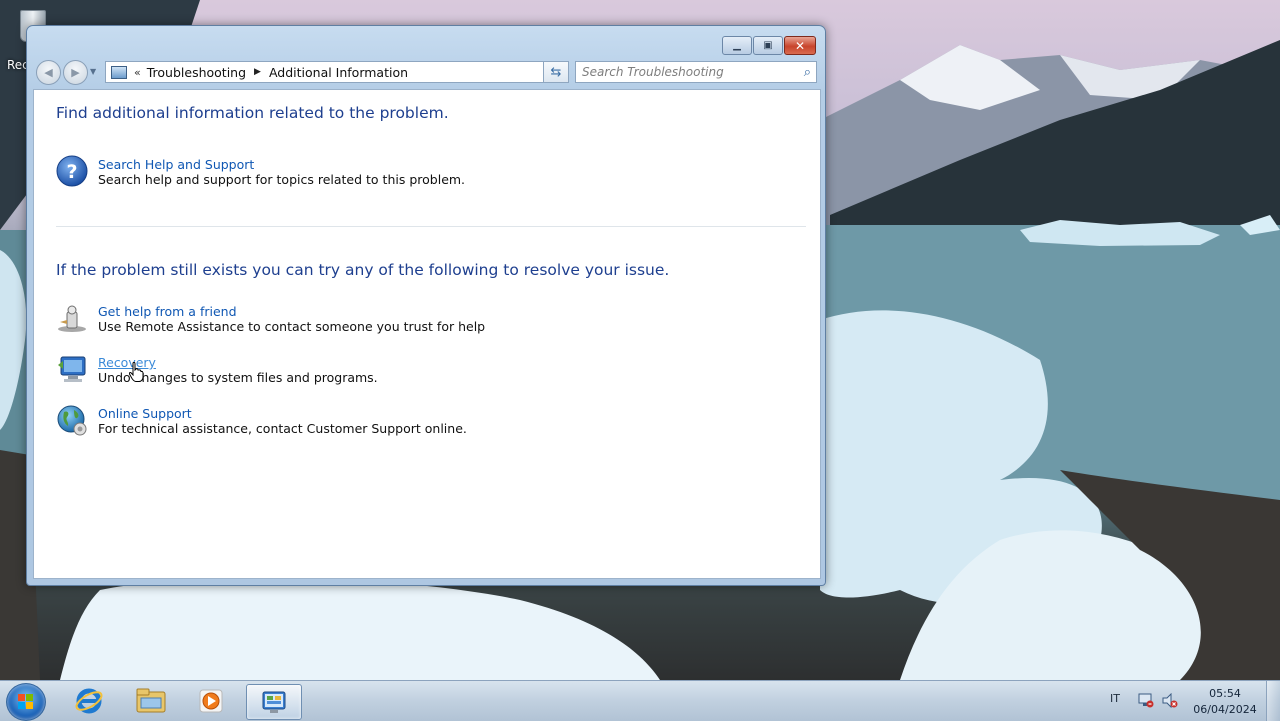 This screenshot has height=721, width=1280. Describe the element at coordinates (431, 226) in the screenshot. I see `section-divider` at that location.